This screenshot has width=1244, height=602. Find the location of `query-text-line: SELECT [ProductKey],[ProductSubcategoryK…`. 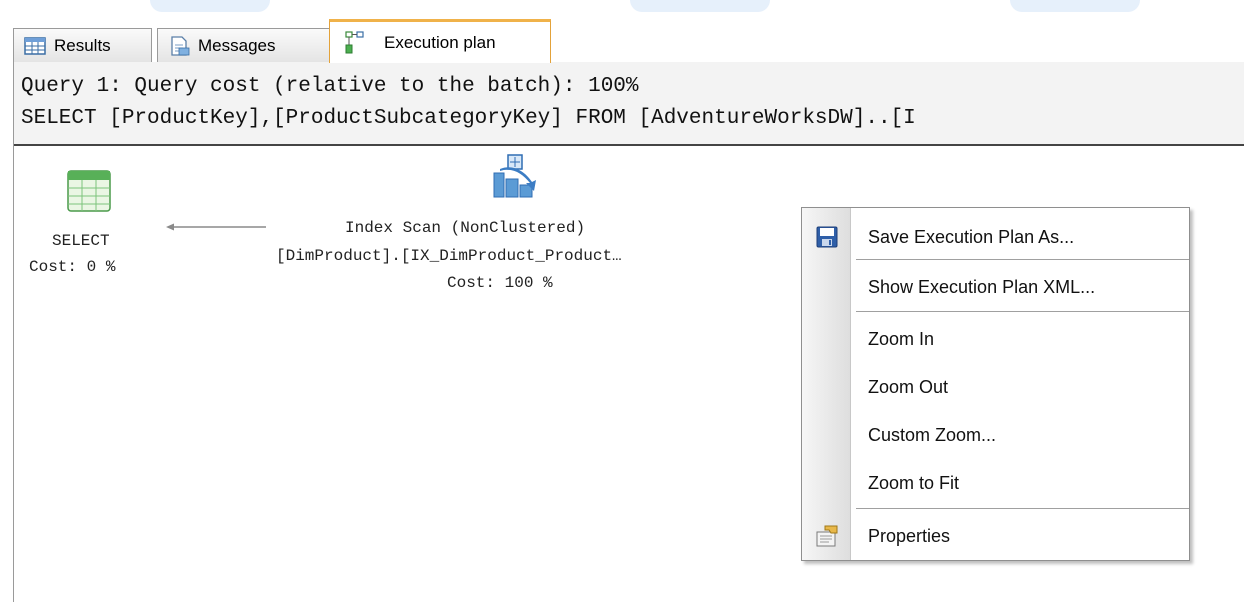

query-text-line: SELECT [ProductKey],[ProductSubcategoryK… is located at coordinates (468, 118).